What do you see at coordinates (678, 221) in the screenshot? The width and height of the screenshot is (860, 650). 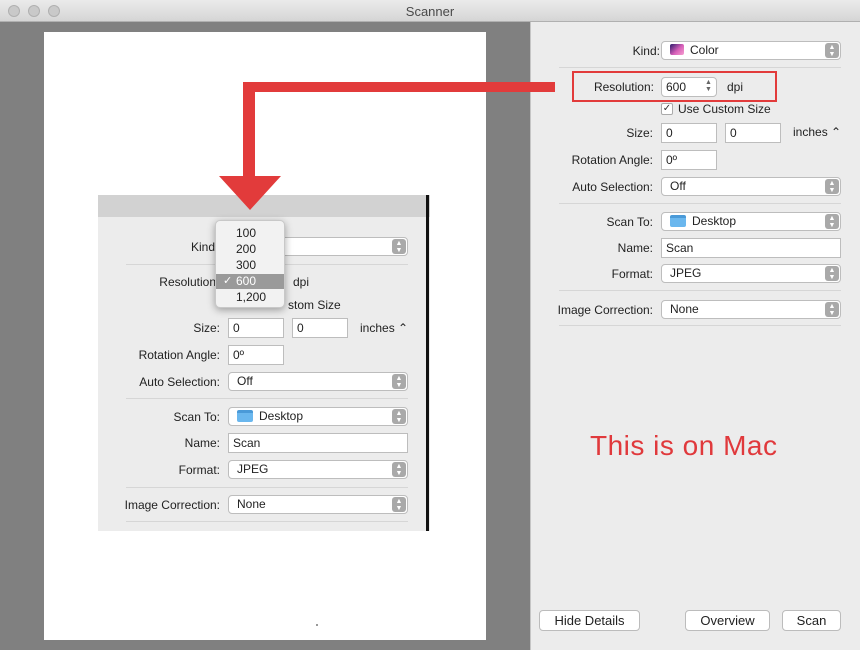 I see `folder-icon` at bounding box center [678, 221].